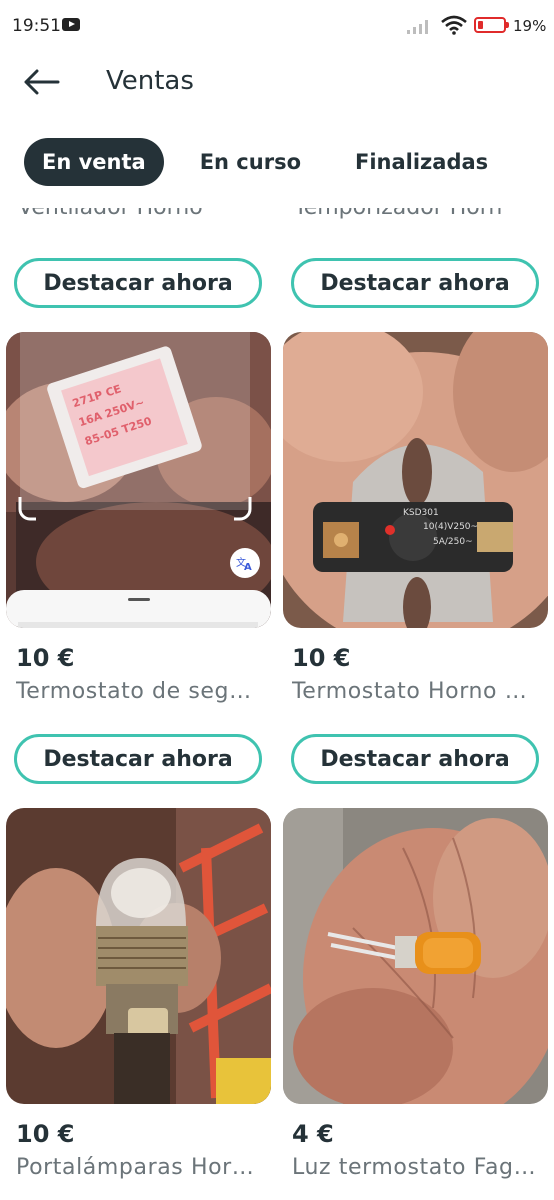 This screenshot has width=554, height=1200. I want to click on back-button, so click(42, 82).